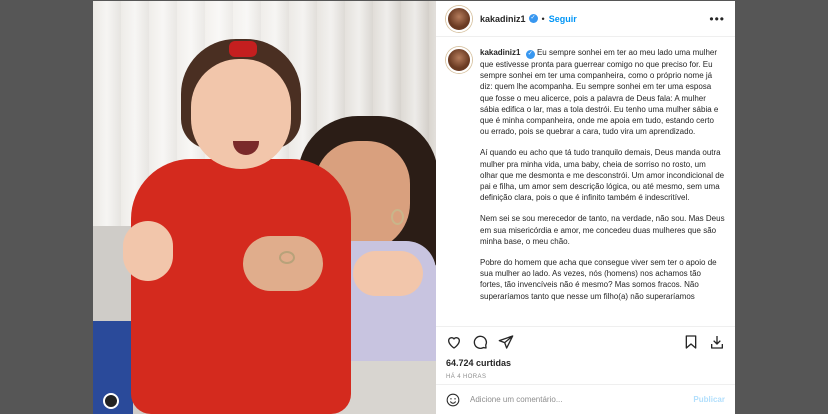 This screenshot has width=828, height=414. Describe the element at coordinates (717, 342) in the screenshot. I see `download-icon` at that location.